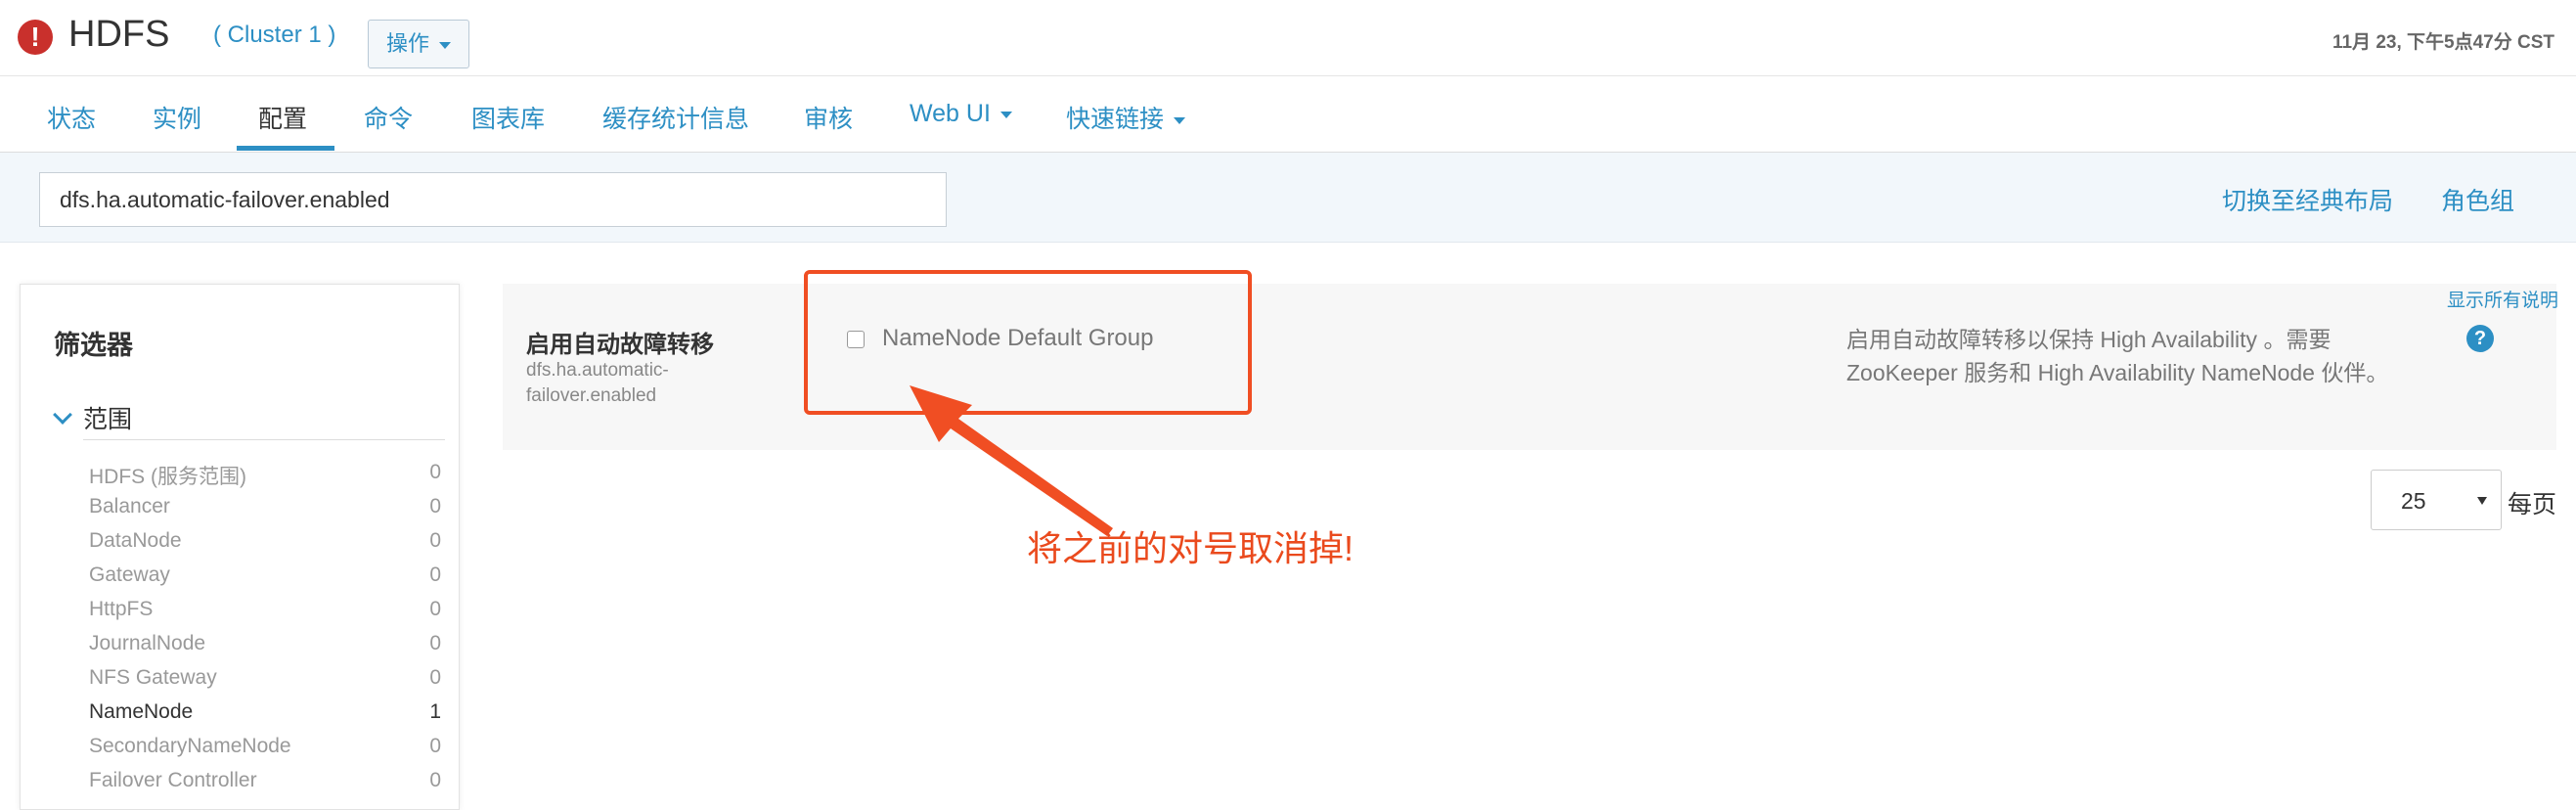 Image resolution: width=2576 pixels, height=810 pixels. I want to click on filter-item-namenode: NameNode 1, so click(265, 717).